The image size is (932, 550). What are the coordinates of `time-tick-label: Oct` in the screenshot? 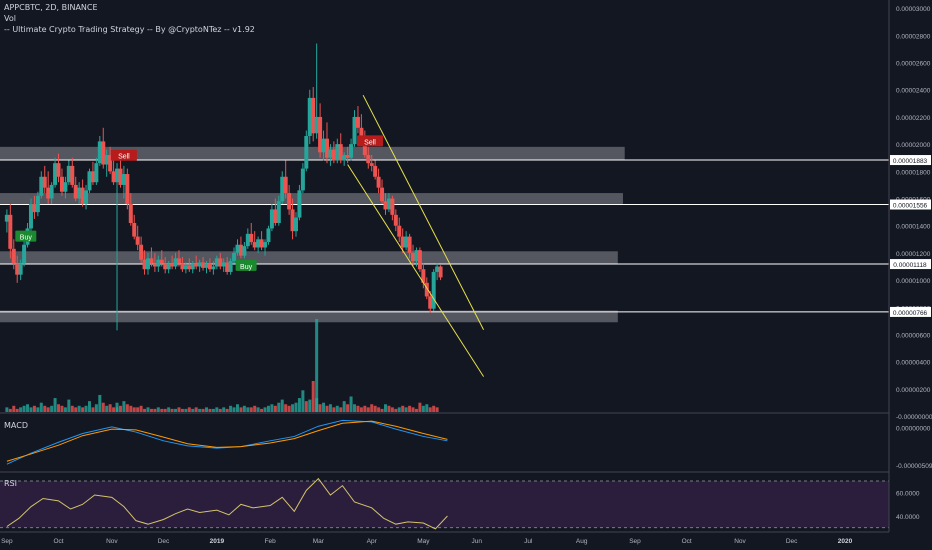 It's located at (58, 541).